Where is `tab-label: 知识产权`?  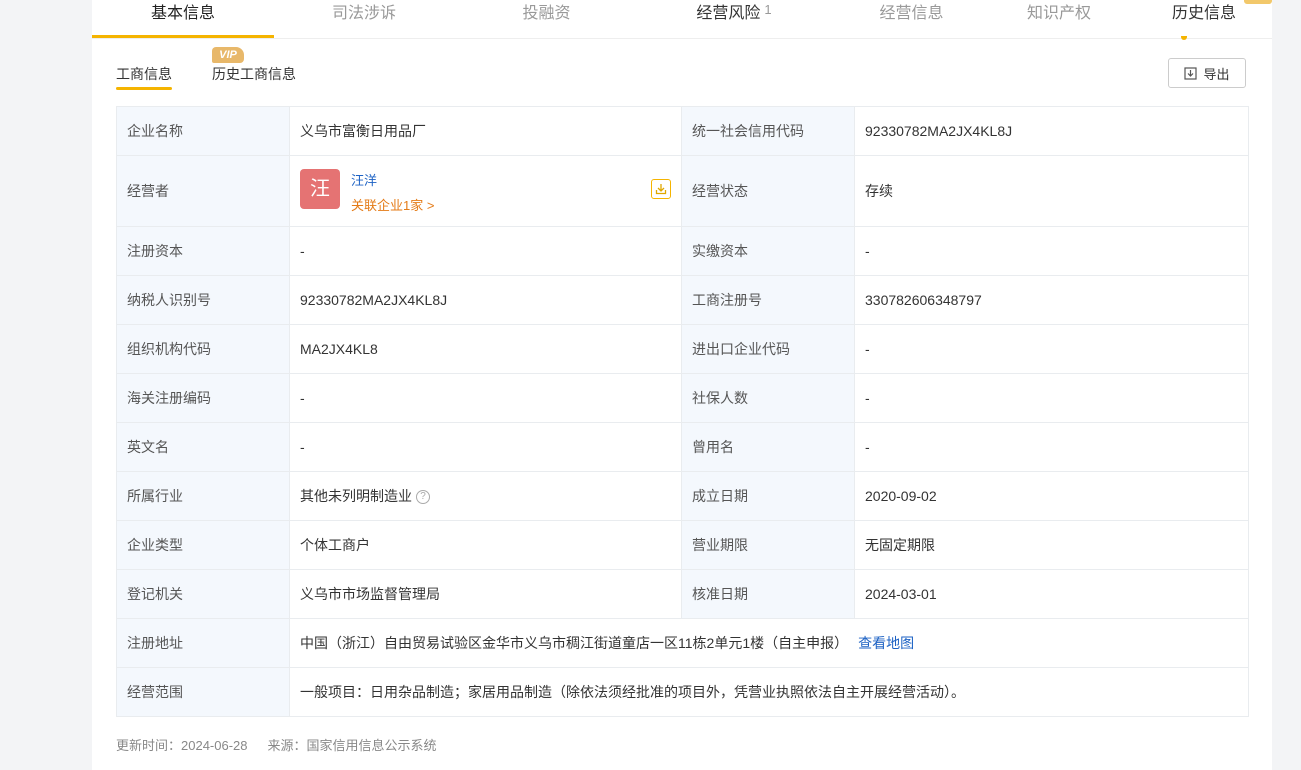
tab-label: 知识产权 is located at coordinates (1058, 13).